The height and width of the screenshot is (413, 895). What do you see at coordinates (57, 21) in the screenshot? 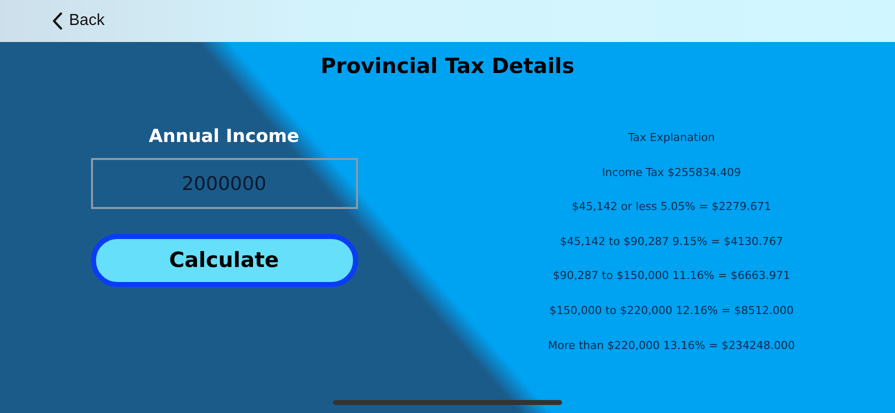
I see `chevron-left-icon` at bounding box center [57, 21].